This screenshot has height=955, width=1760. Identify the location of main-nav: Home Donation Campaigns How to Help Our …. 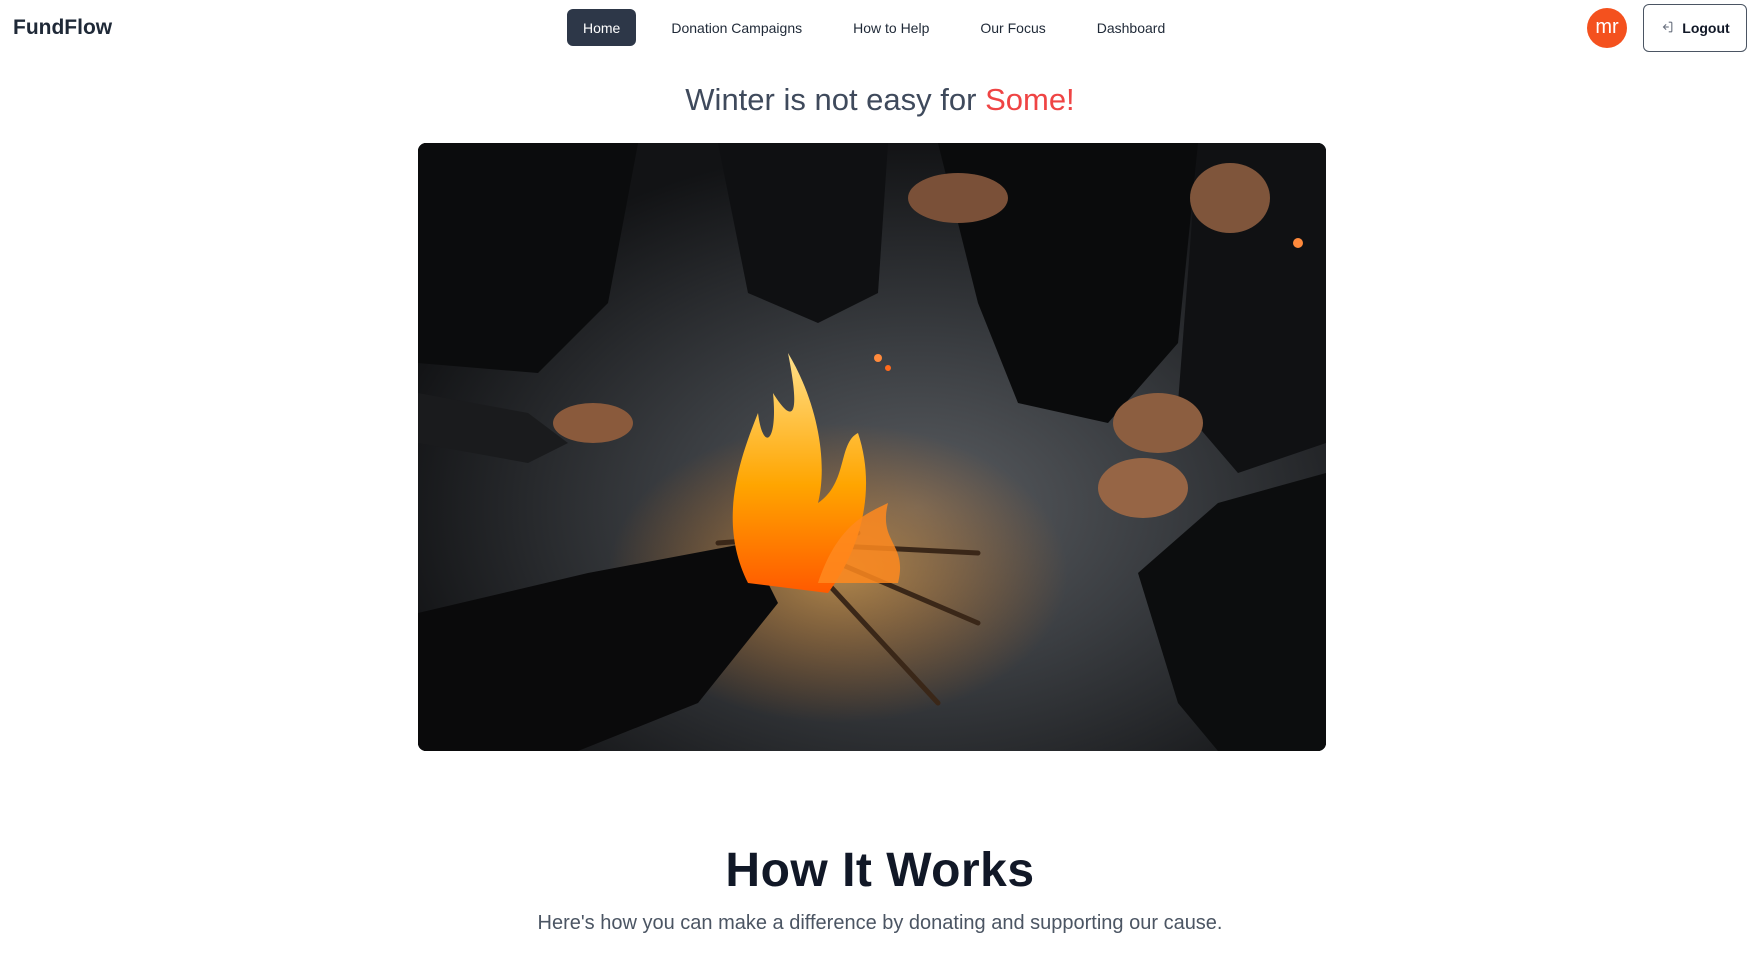
(881, 27).